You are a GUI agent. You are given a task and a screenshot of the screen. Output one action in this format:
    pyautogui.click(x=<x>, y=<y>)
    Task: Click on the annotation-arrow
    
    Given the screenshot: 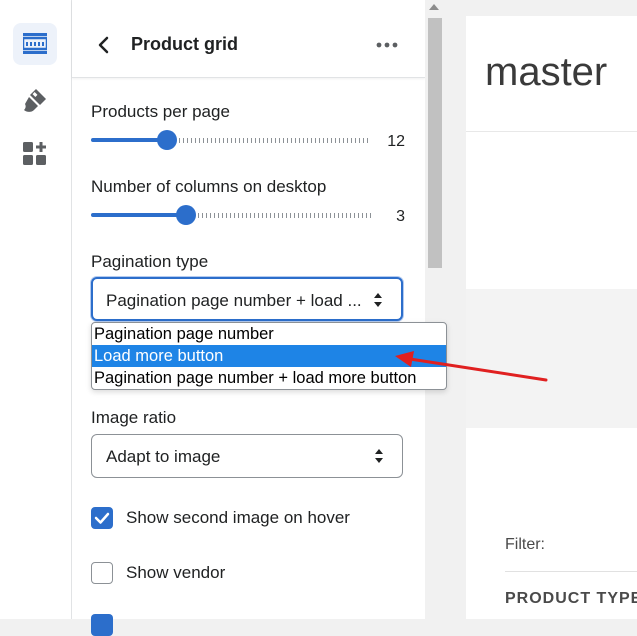 What is the action you would take?
    pyautogui.click(x=471, y=366)
    